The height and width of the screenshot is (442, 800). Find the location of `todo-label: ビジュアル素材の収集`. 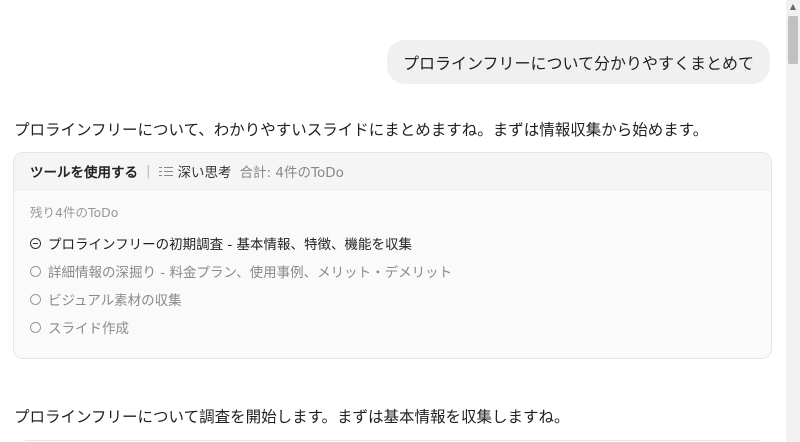

todo-label: ビジュアル素材の収集 is located at coordinates (115, 301).